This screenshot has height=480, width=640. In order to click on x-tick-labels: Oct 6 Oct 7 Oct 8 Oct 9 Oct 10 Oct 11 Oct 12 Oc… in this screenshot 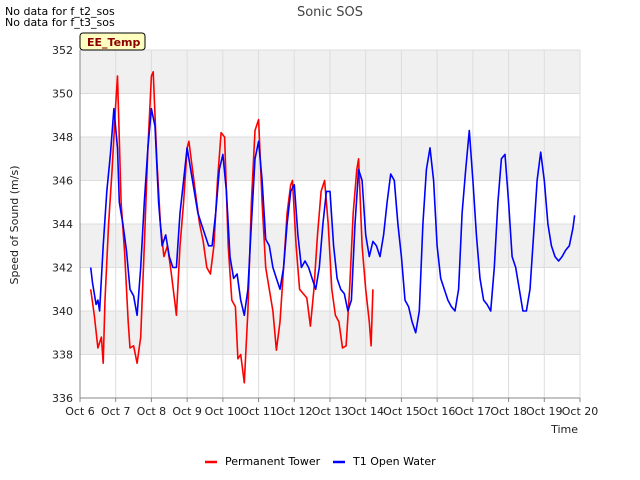, I will do `click(331, 411)`.